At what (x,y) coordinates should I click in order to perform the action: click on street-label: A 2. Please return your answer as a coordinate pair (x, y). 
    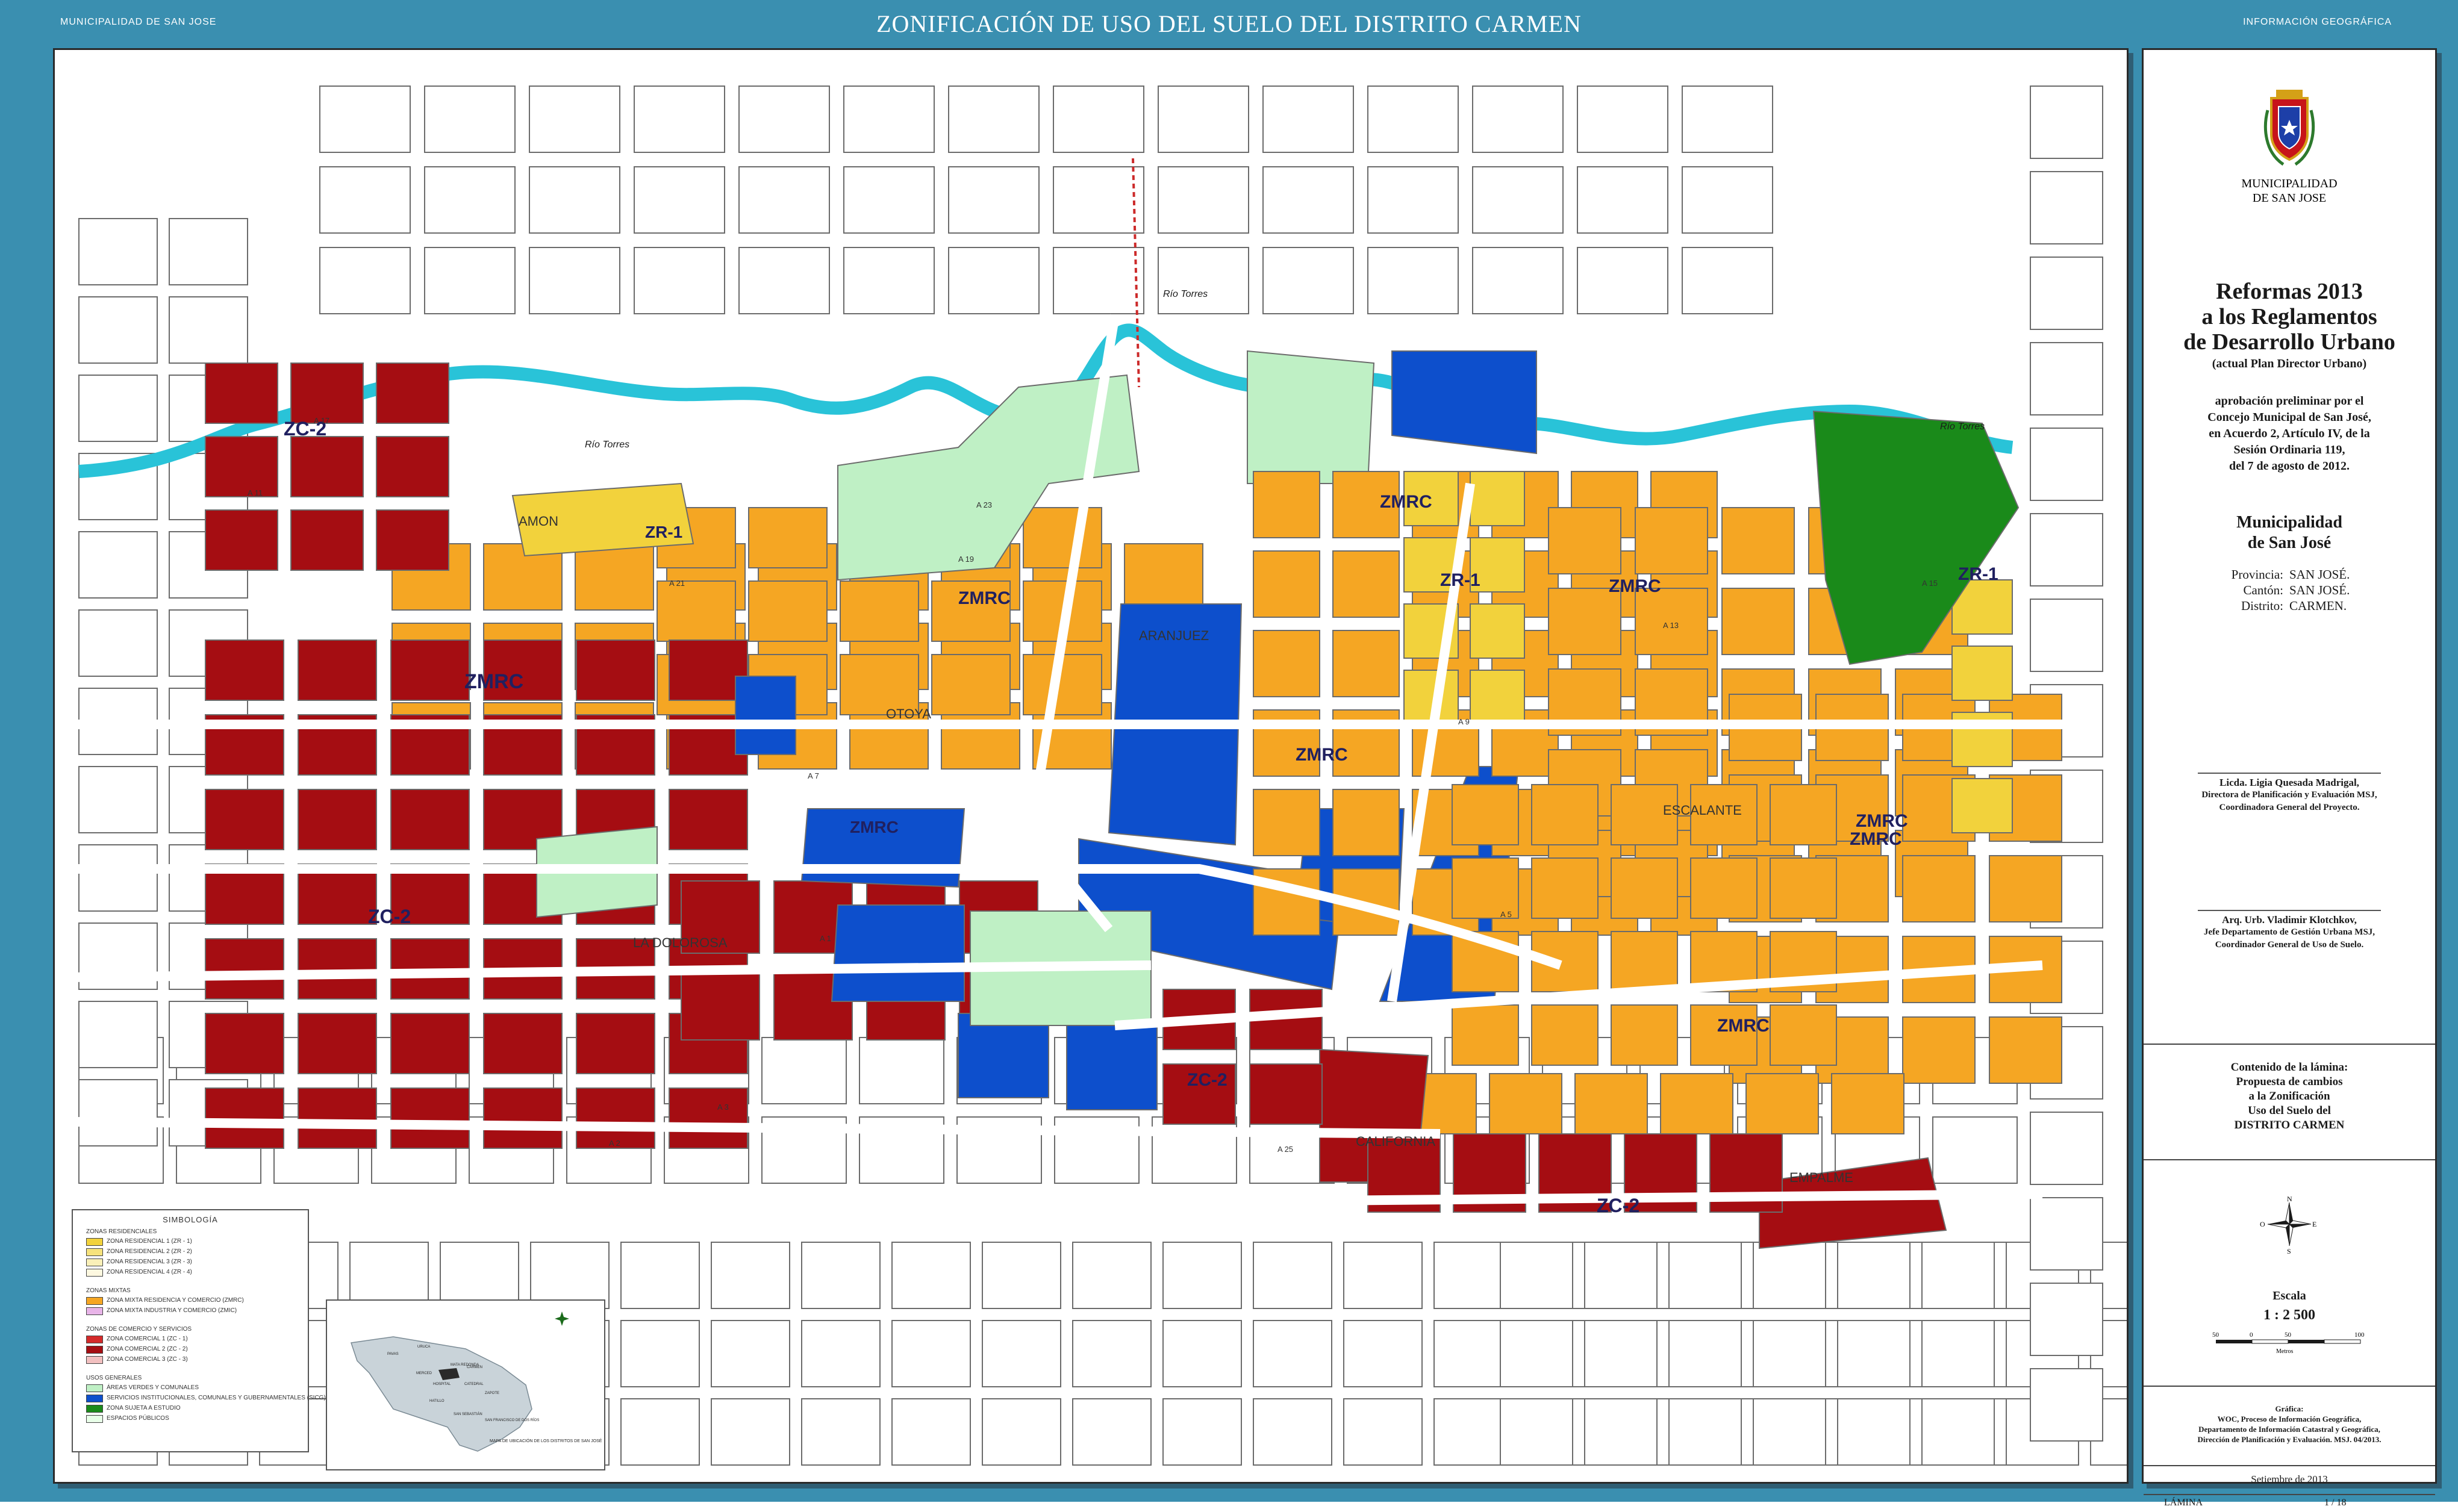
    Looking at the image, I should click on (614, 1143).